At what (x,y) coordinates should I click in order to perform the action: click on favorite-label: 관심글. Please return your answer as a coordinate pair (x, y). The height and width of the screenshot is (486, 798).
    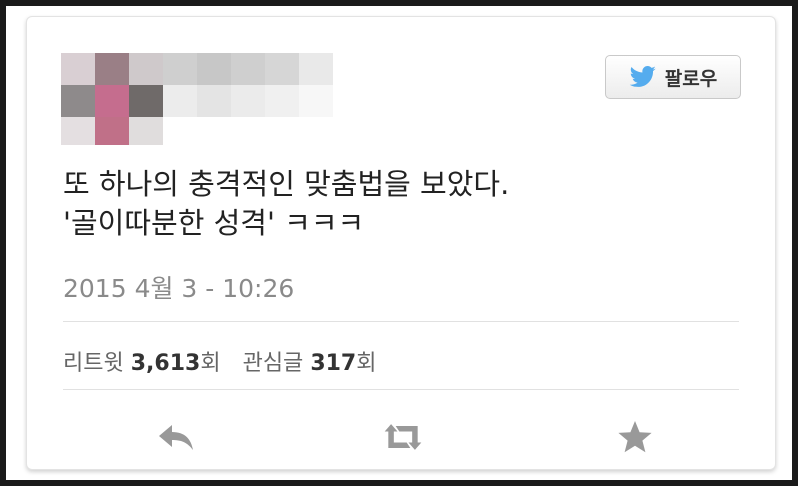
    Looking at the image, I should click on (273, 363).